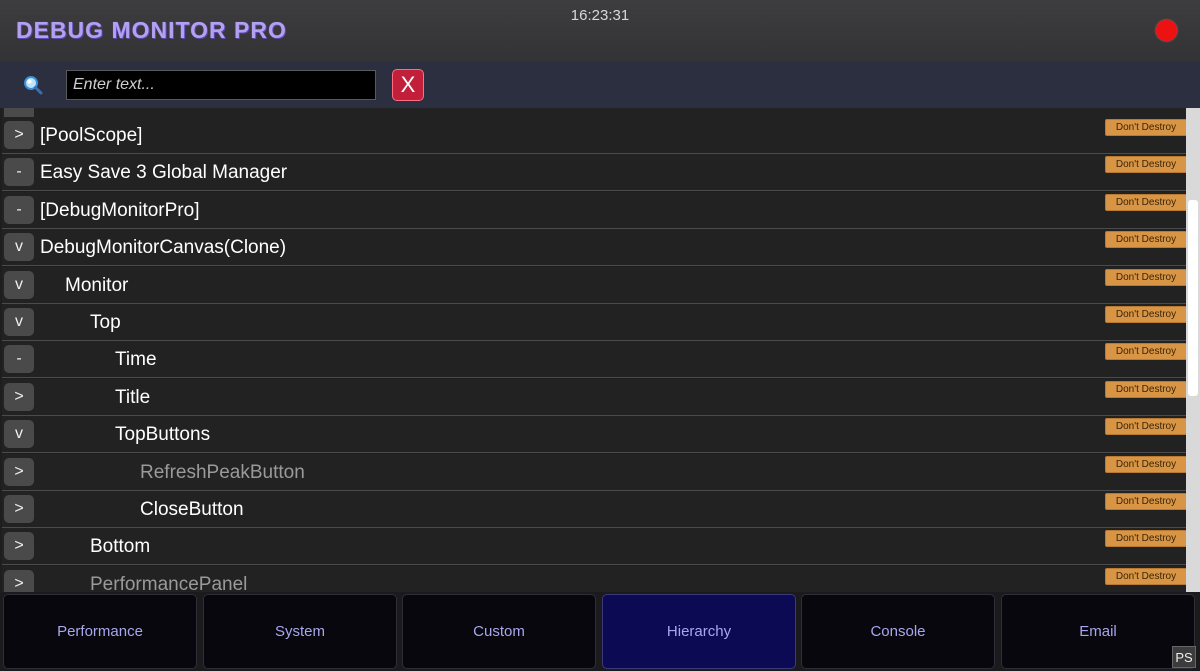 The height and width of the screenshot is (671, 1200). What do you see at coordinates (600, 15) in the screenshot?
I see `clock-time: 16:23:31` at bounding box center [600, 15].